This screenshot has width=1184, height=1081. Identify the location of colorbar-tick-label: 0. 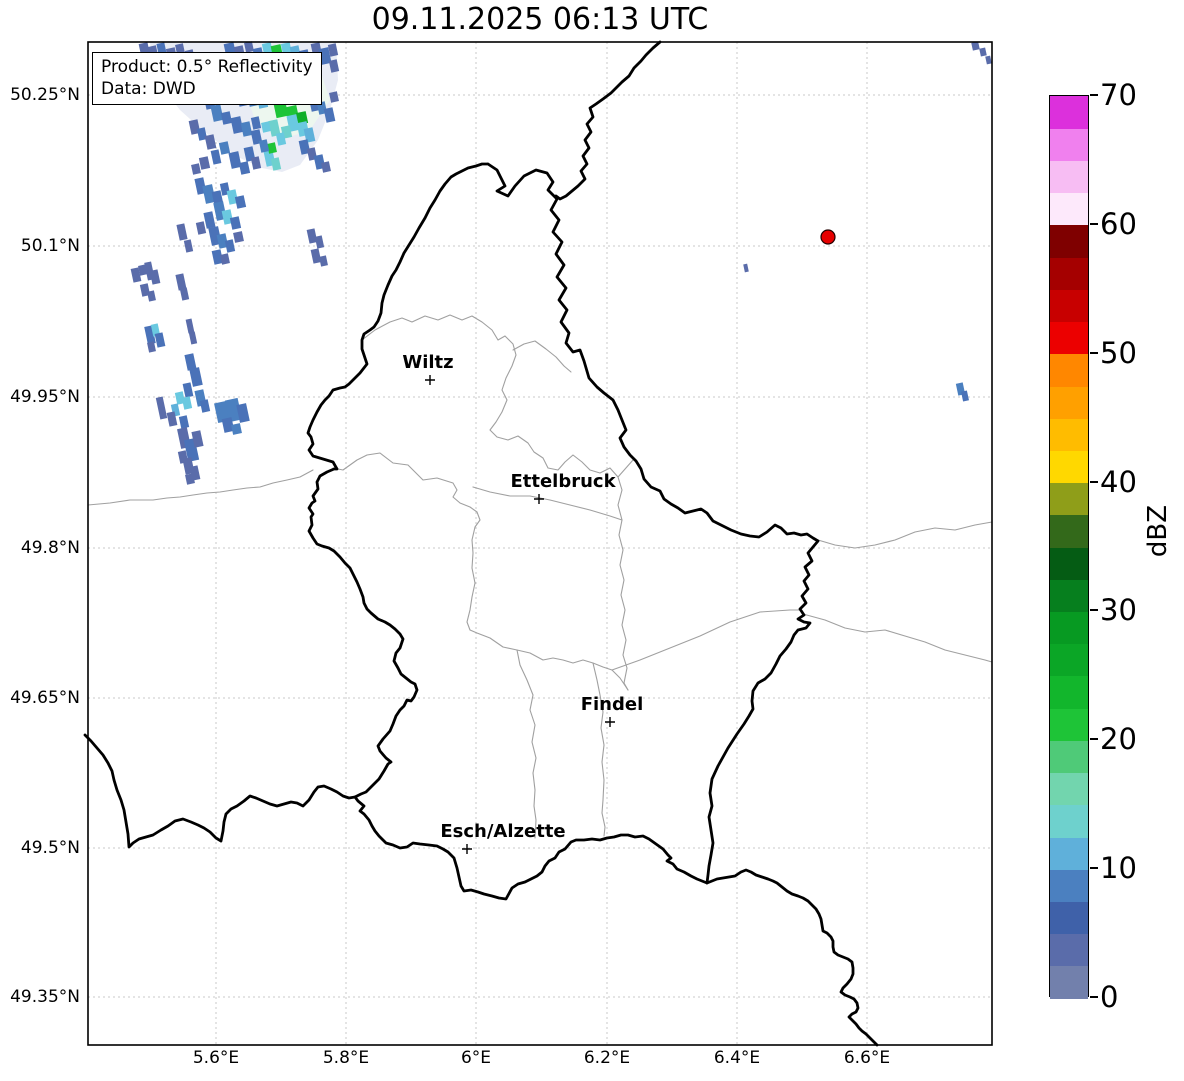
(1109, 997).